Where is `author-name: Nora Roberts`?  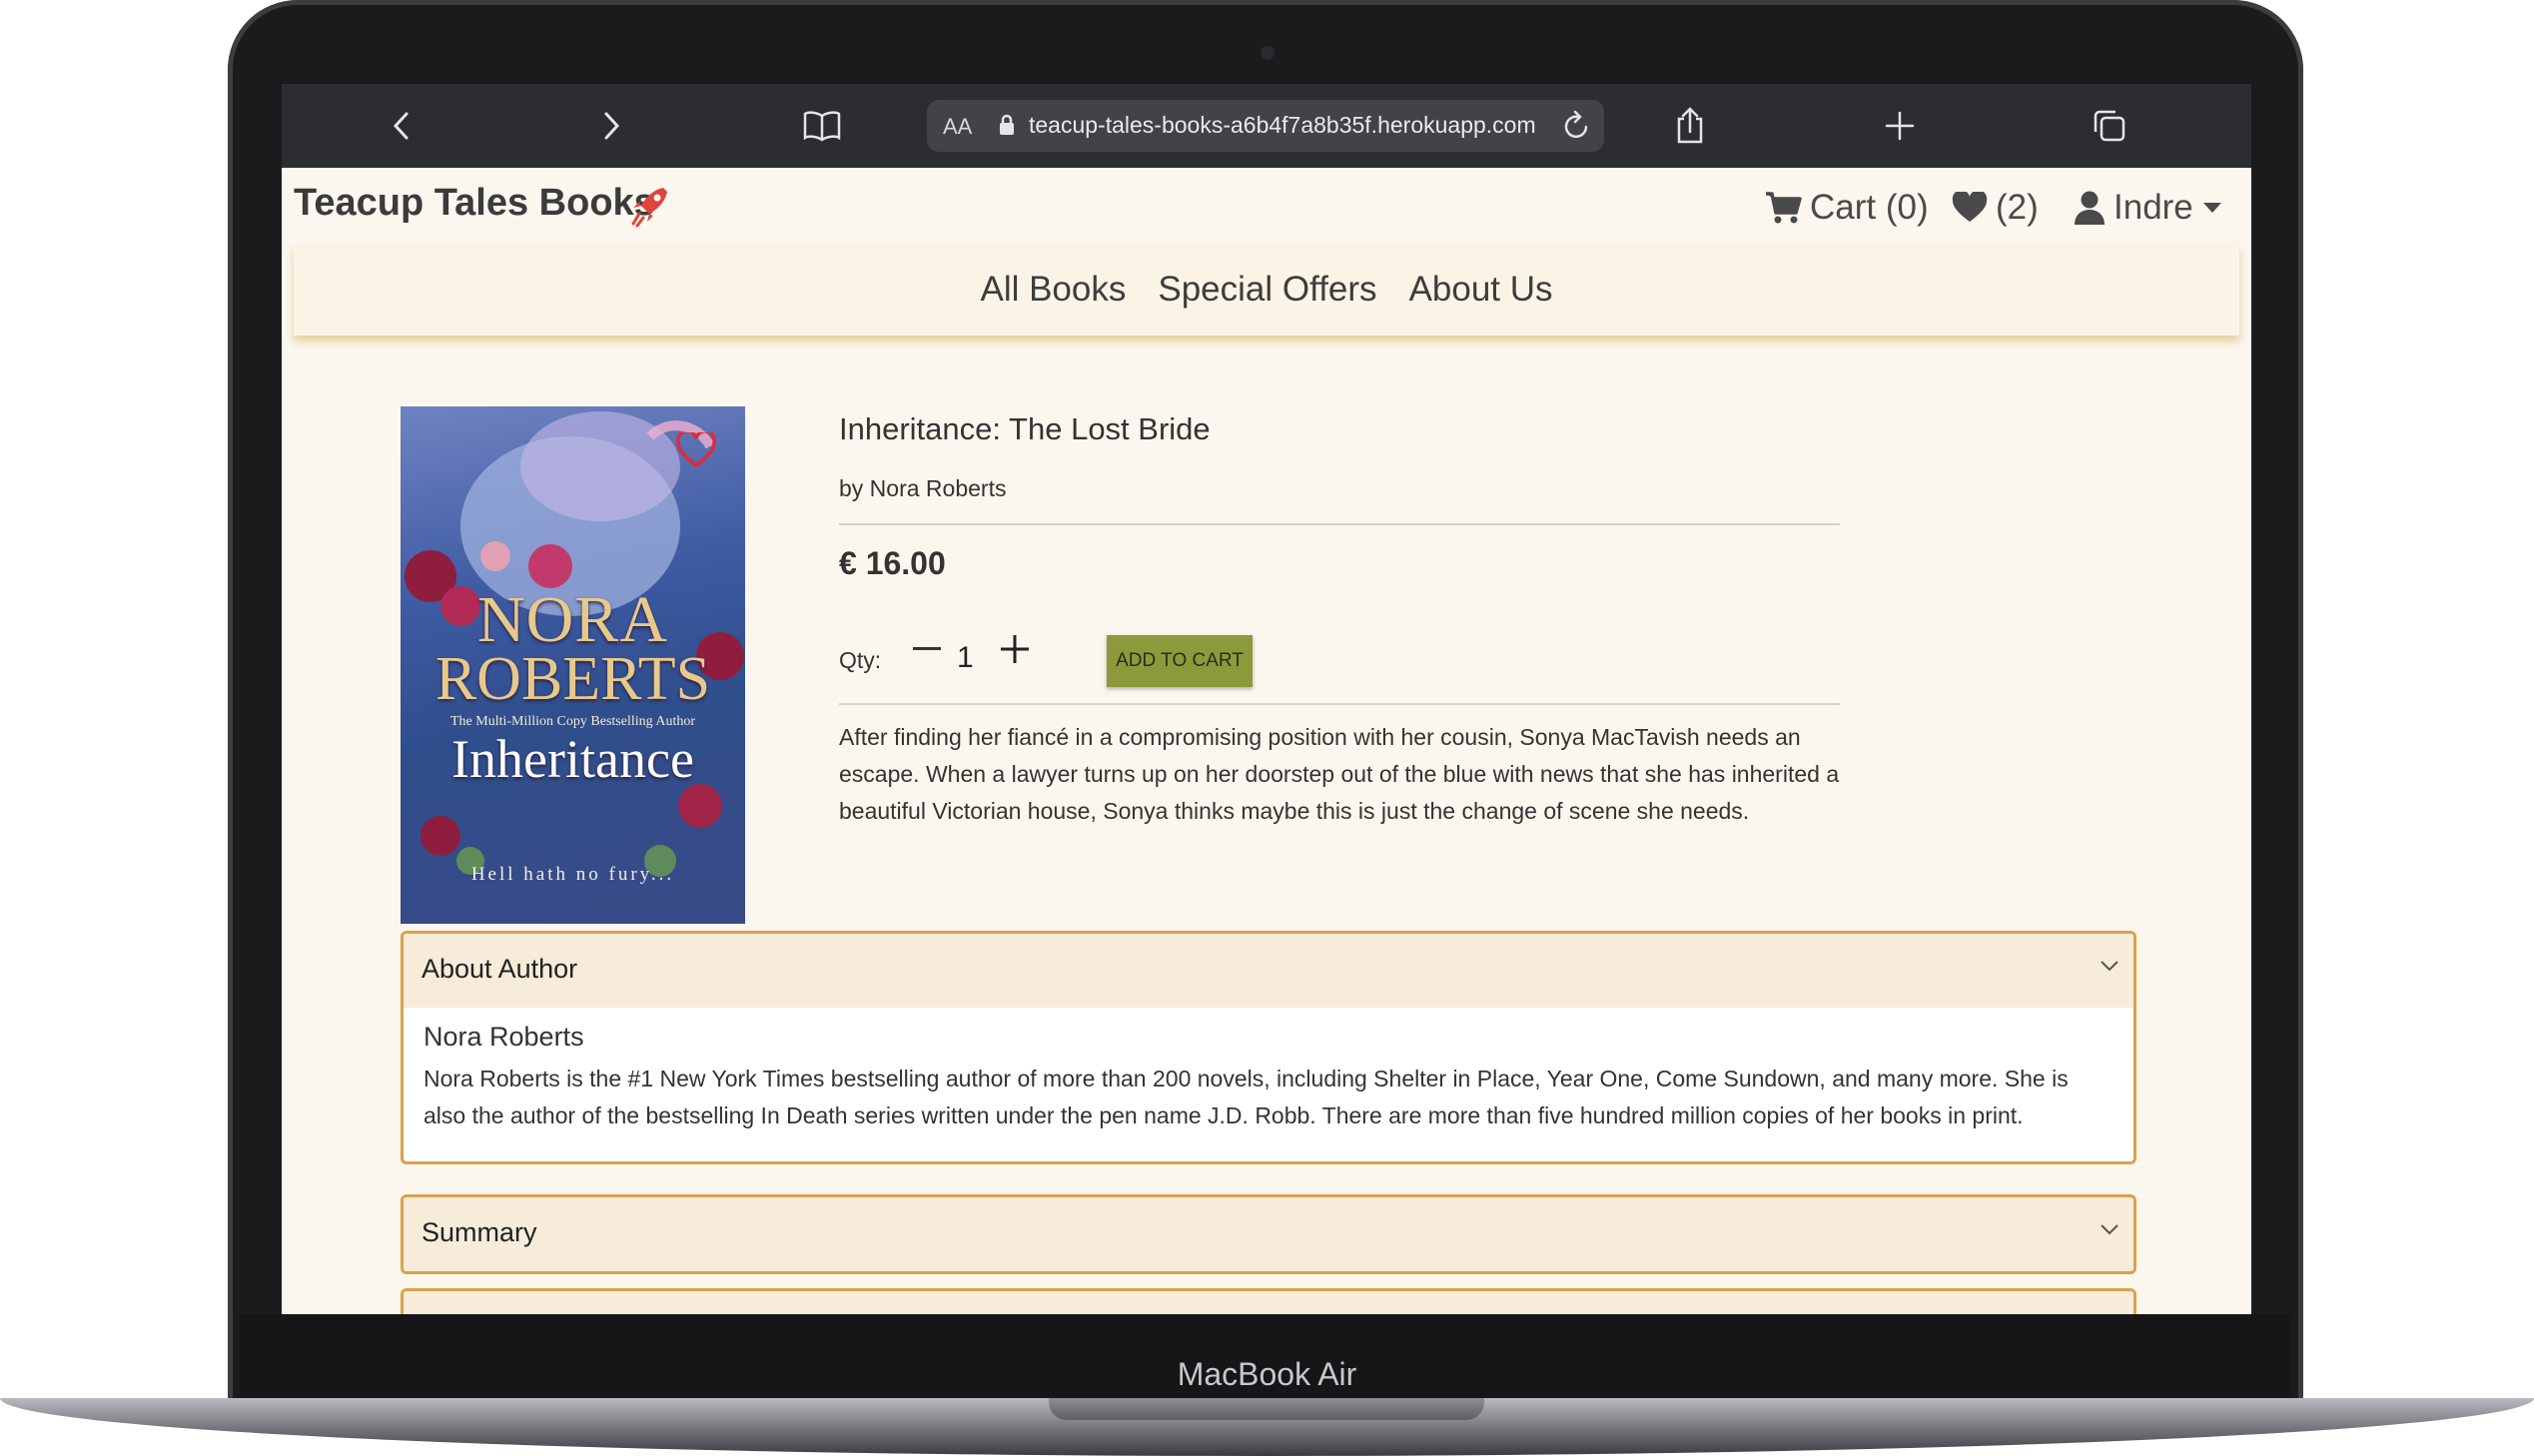 author-name: Nora Roberts is located at coordinates (504, 1037).